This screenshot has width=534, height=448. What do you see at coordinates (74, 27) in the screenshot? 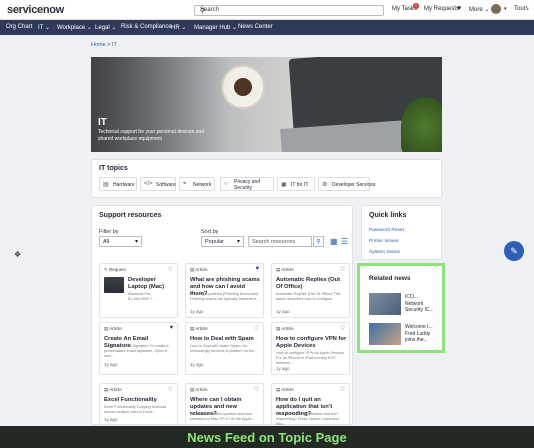
I see `nav-item-workplace: Workplace ⌄` at bounding box center [74, 27].